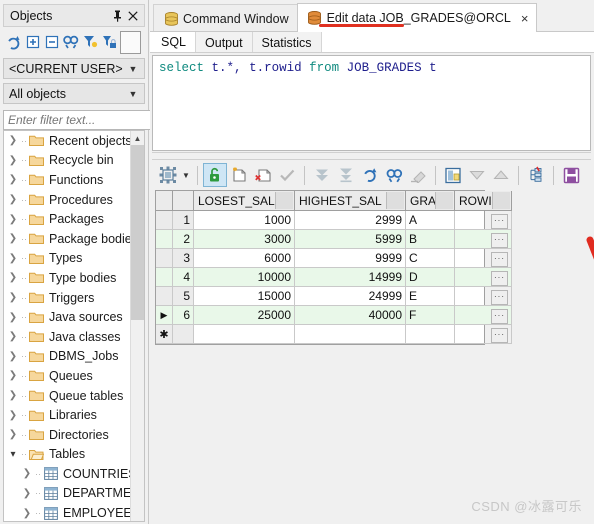 This screenshot has height=524, width=594. I want to click on tree-item-employees: ❯·· EMPLOYEES, so click(67, 512).